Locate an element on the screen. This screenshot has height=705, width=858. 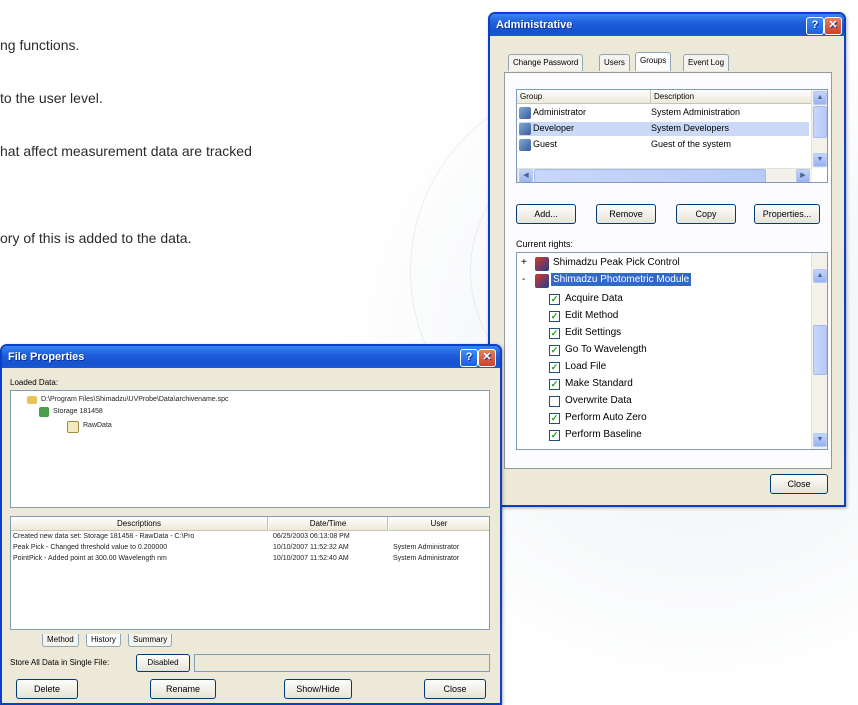
doc-line: ory of this is added to the data. is located at coordinates (96, 238).